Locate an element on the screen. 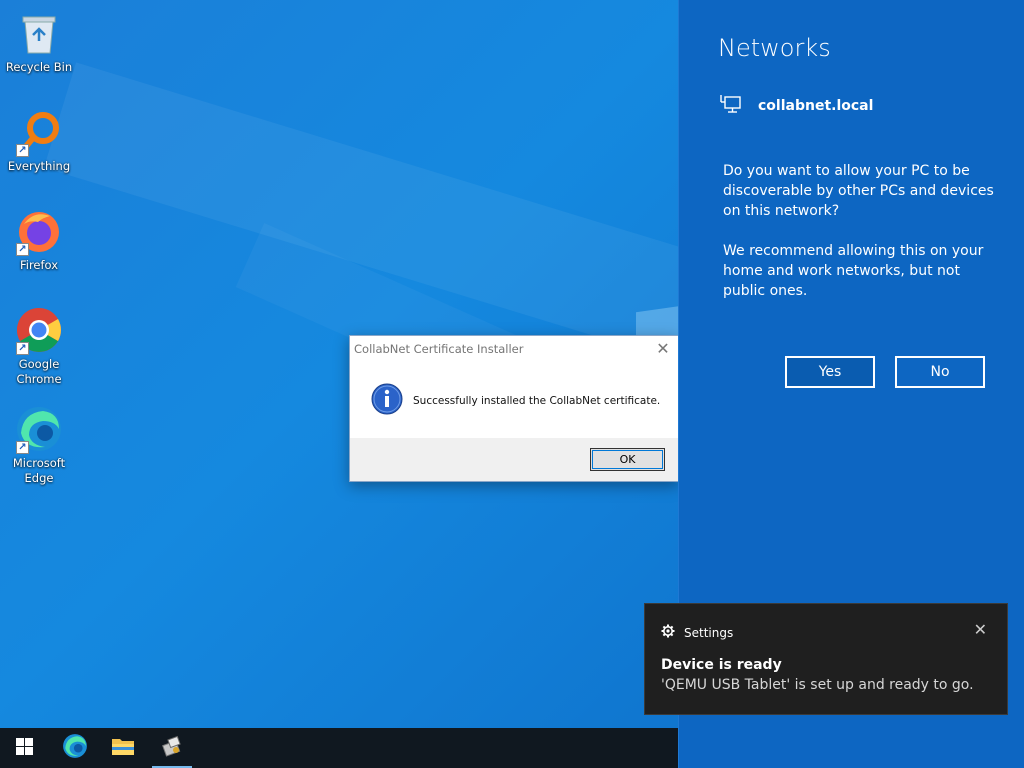  firefox-icon: ↗ is located at coordinates (39, 231).